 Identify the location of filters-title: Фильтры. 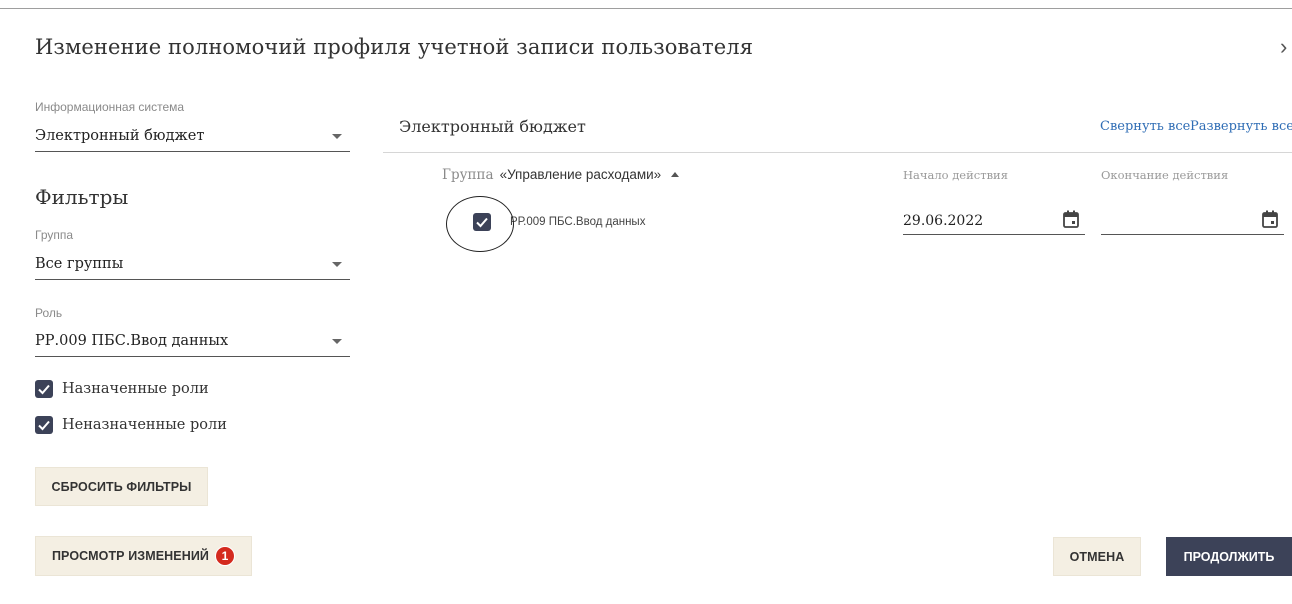
(82, 197).